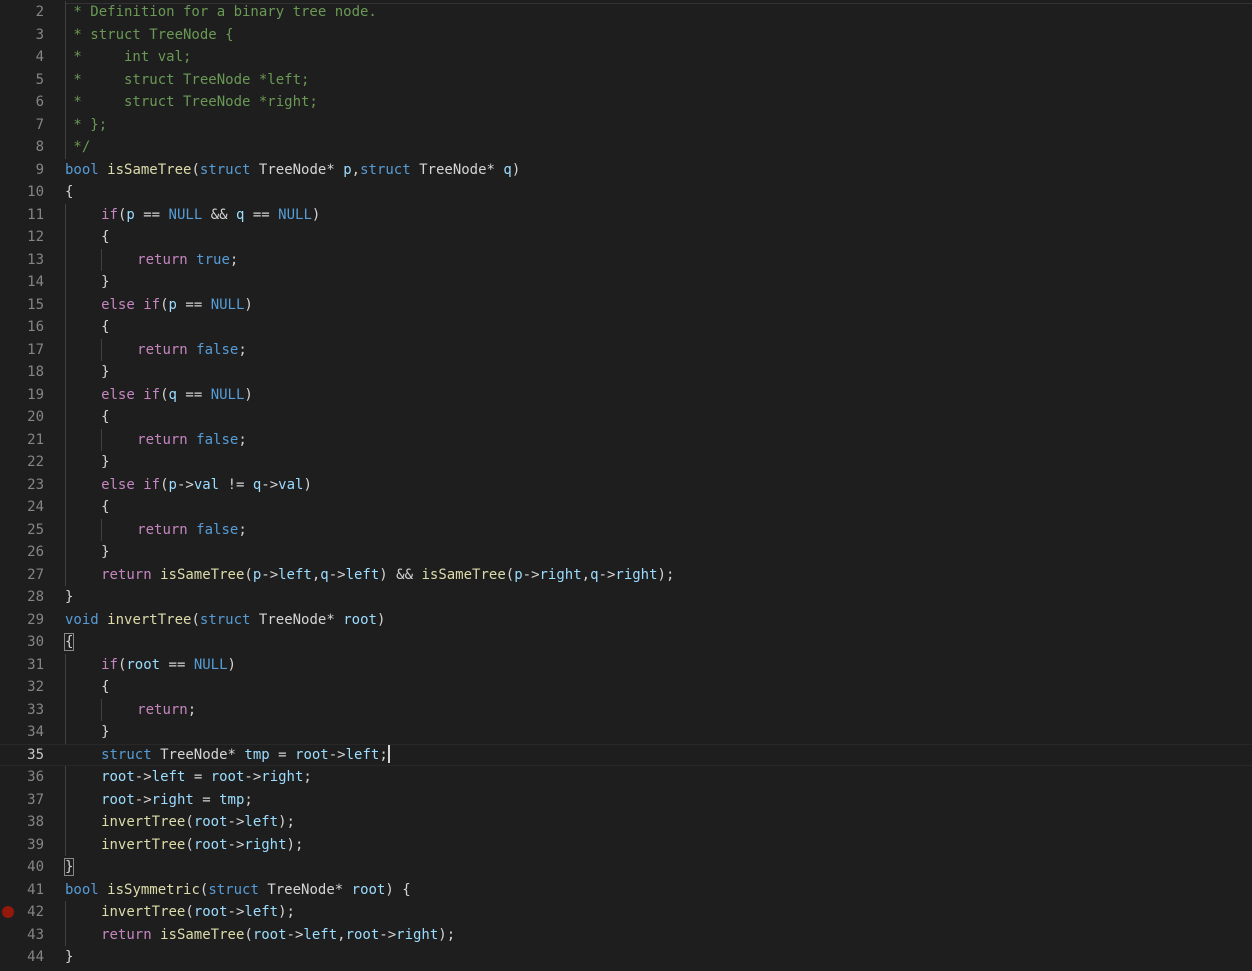 This screenshot has width=1252, height=971. What do you see at coordinates (626, 665) in the screenshot?
I see `code-line: 31 if(root == NULL)` at bounding box center [626, 665].